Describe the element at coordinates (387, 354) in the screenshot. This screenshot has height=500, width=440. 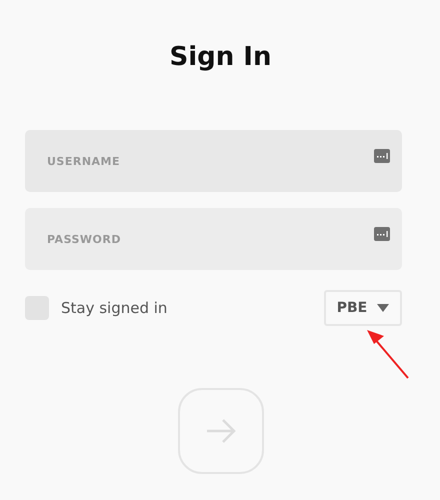
I see `annotation-arrow` at that location.